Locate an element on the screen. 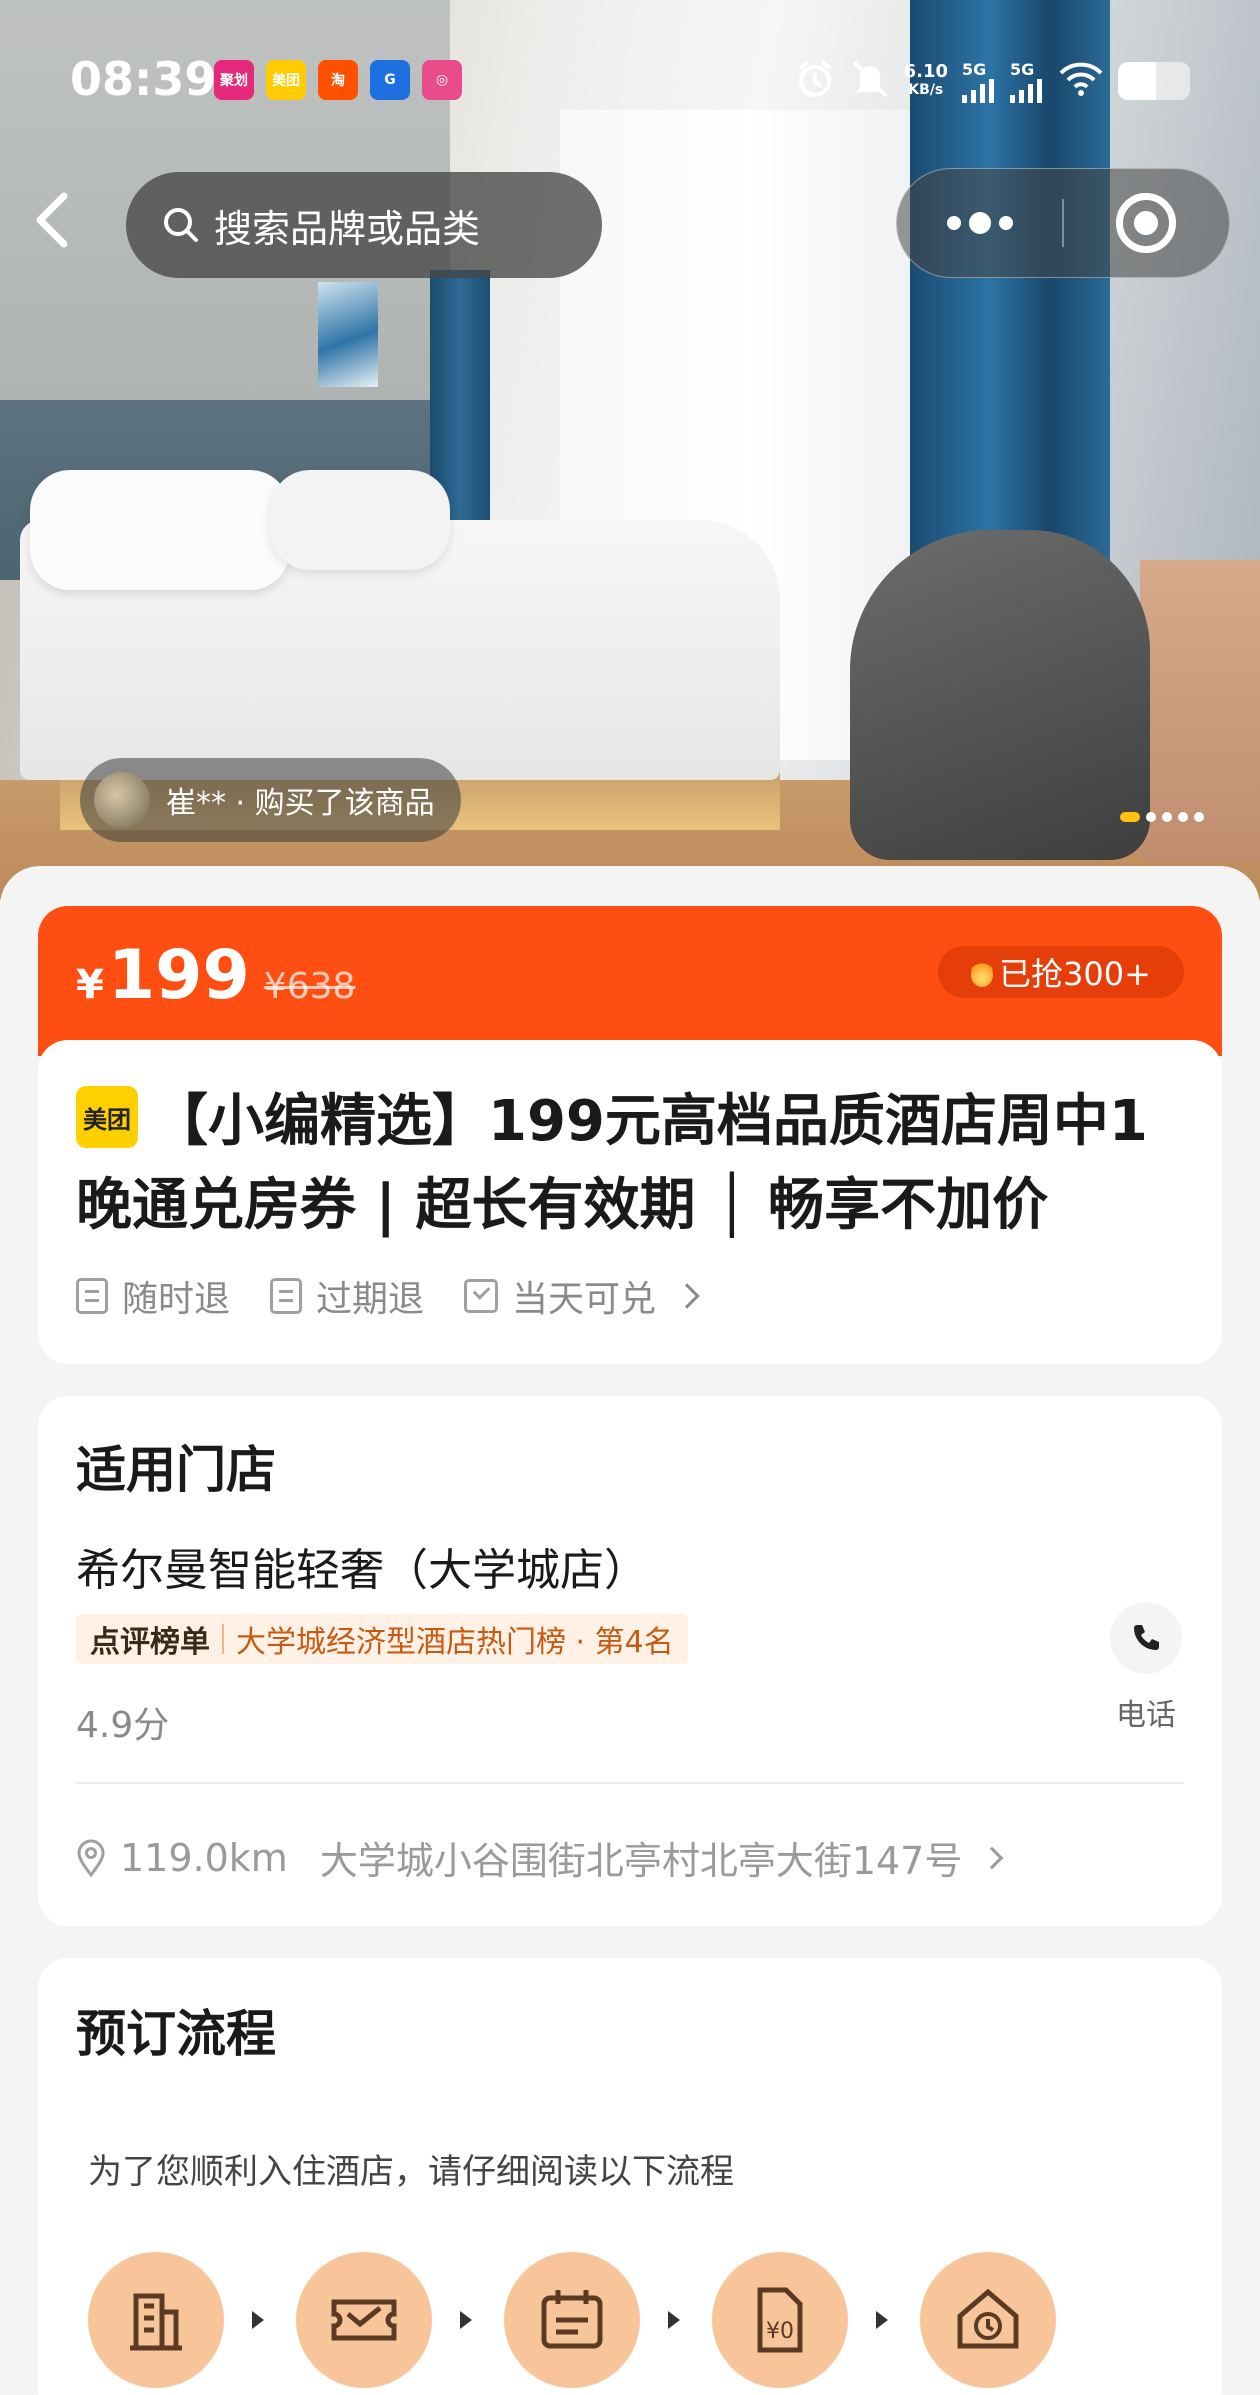 This screenshot has width=1260, height=2395. ranking-badge: 点评榜单 大学城经济型酒店热门榜 · 第4名 is located at coordinates (382, 1639).